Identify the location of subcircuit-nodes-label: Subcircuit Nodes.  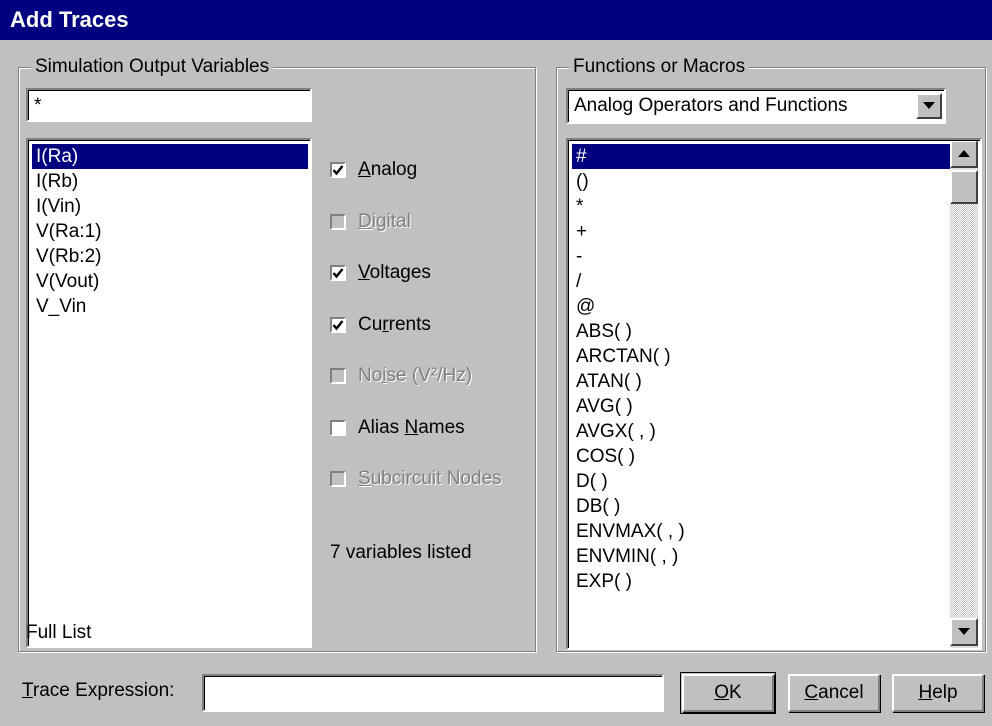
(430, 479).